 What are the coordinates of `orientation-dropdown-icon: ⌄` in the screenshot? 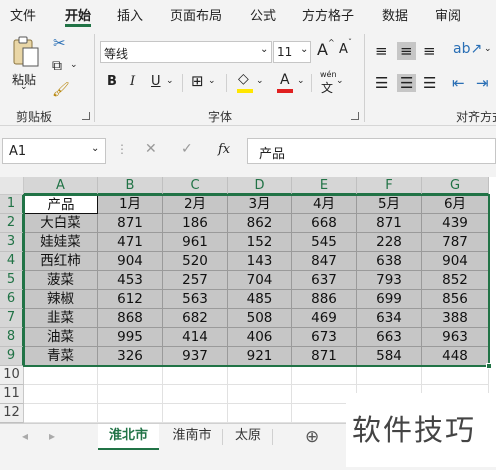 It's located at (488, 49).